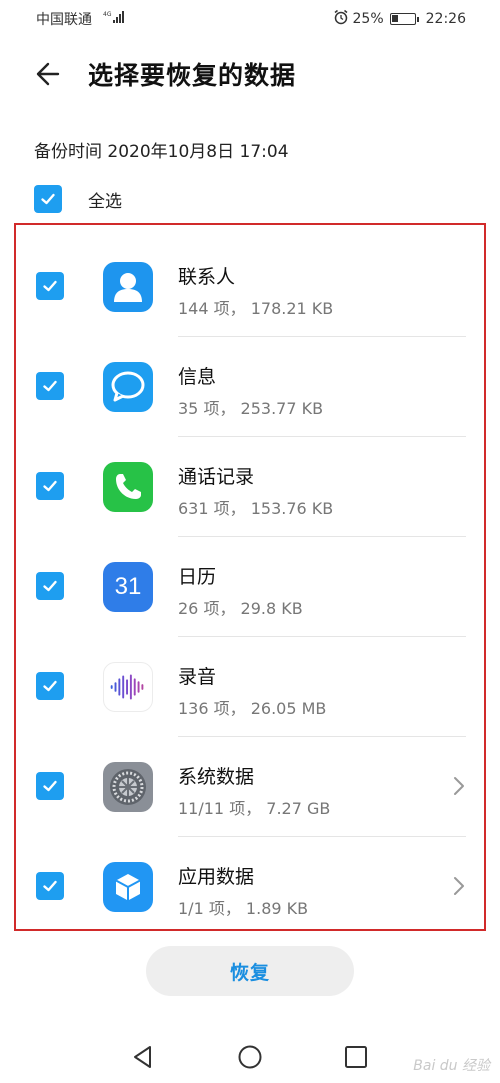 The height and width of the screenshot is (1083, 500). Describe the element at coordinates (250, 18) in the screenshot. I see `status-bar: 中国联通 4G 25% 22:26` at that location.